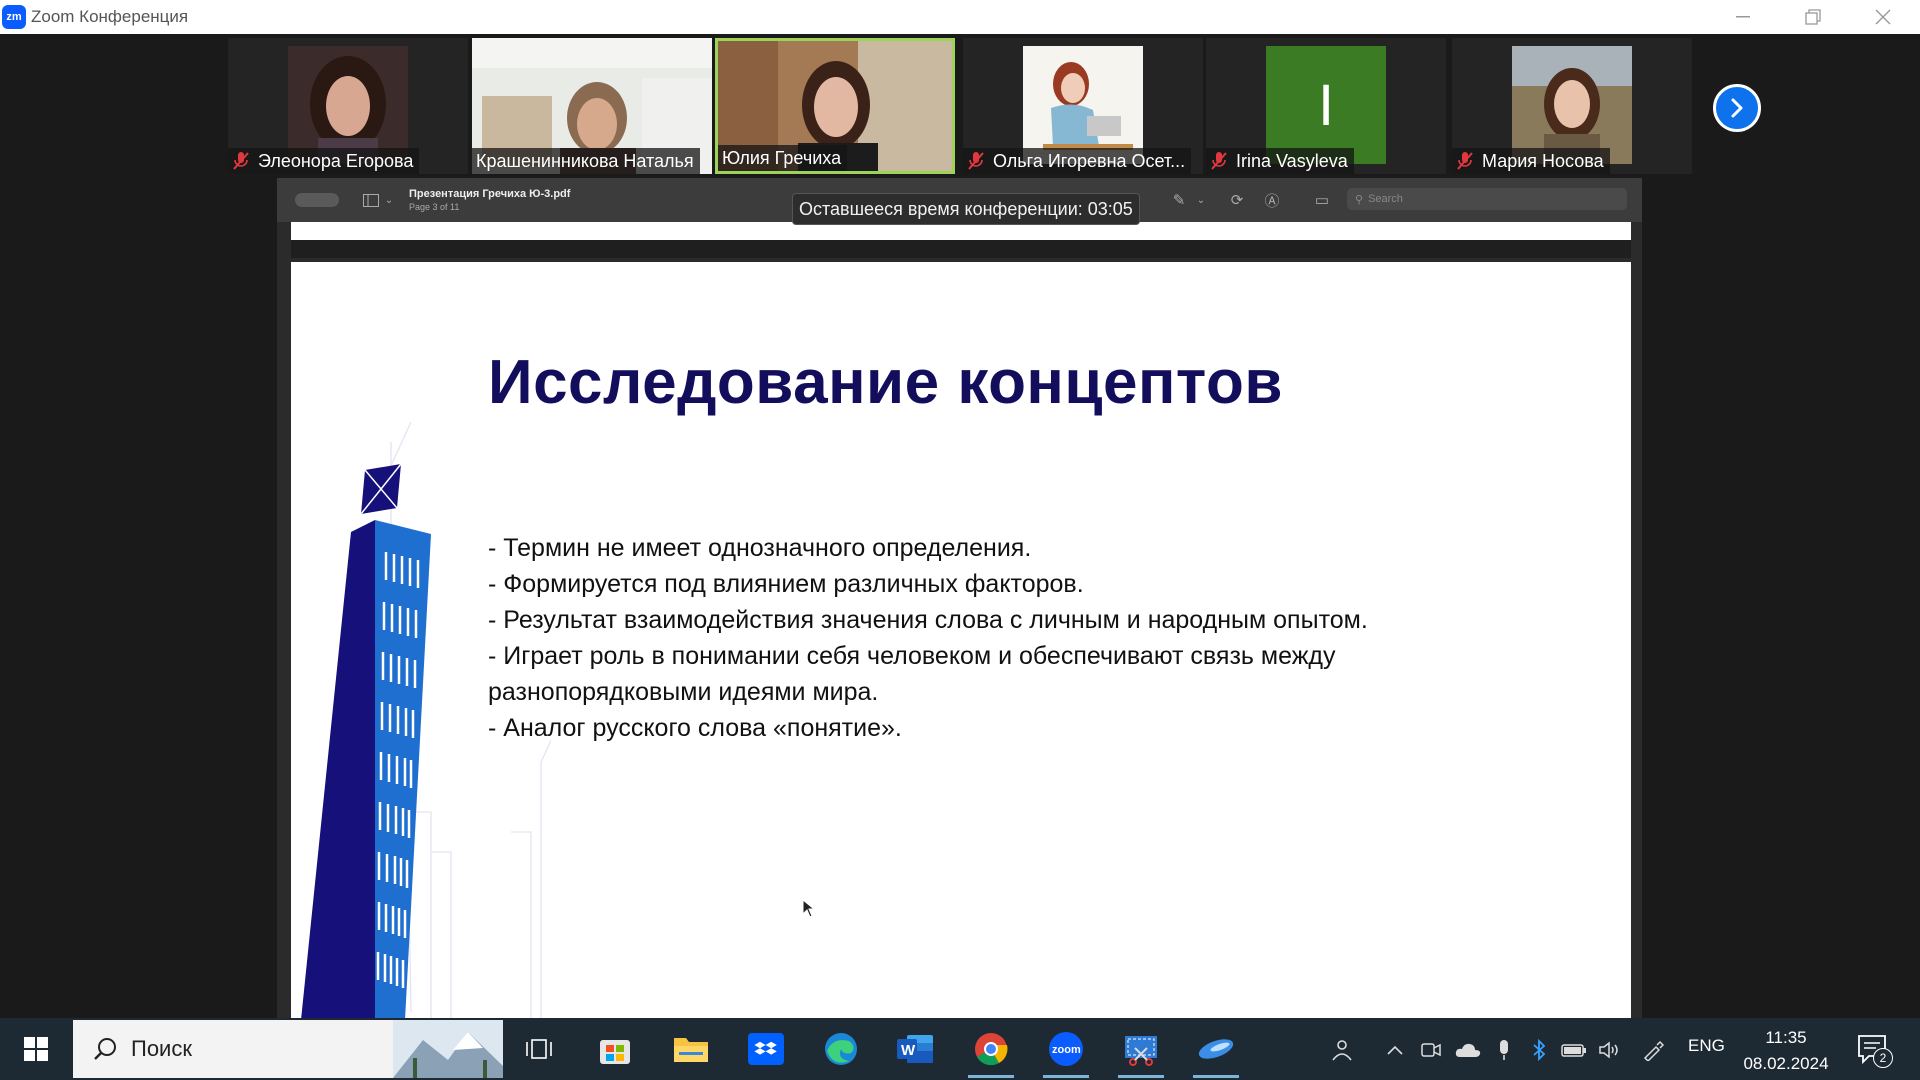 Image resolution: width=1920 pixels, height=1080 pixels. I want to click on participant-tile: Мария Носова, so click(1572, 106).